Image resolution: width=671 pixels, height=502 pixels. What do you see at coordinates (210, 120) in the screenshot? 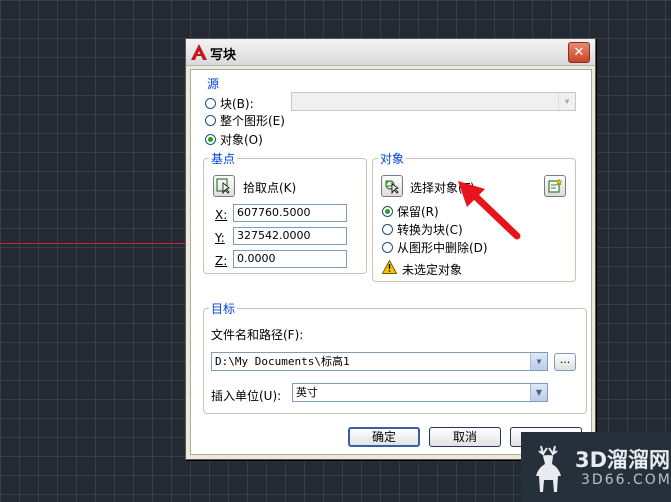
I see `entire-drawing-radio` at bounding box center [210, 120].